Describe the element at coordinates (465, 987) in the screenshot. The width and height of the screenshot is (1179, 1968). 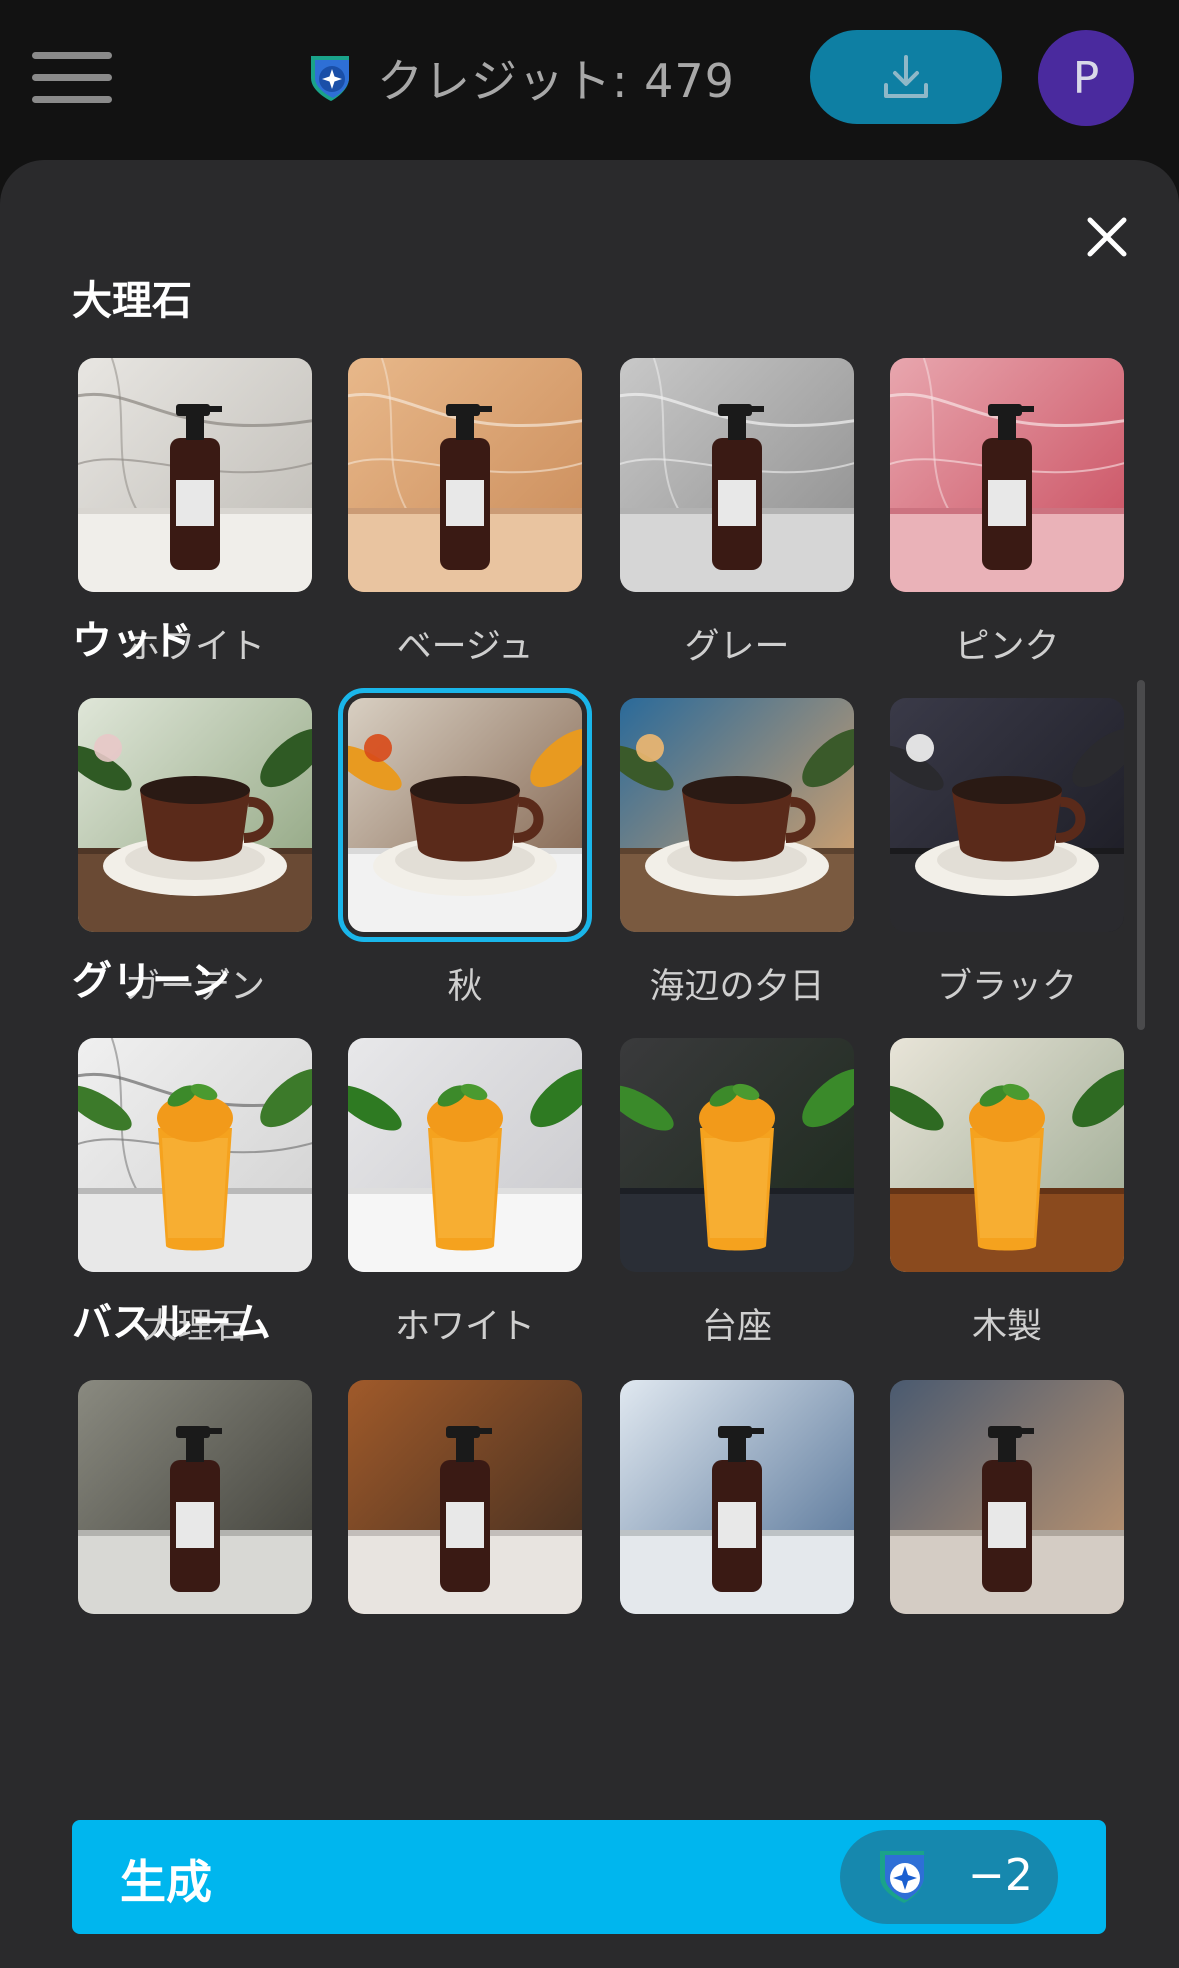
I see `background-option-label: 秋` at that location.